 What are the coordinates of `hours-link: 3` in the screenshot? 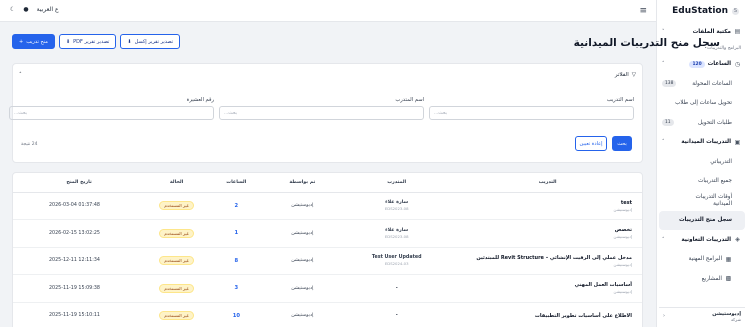 It's located at (237, 288).